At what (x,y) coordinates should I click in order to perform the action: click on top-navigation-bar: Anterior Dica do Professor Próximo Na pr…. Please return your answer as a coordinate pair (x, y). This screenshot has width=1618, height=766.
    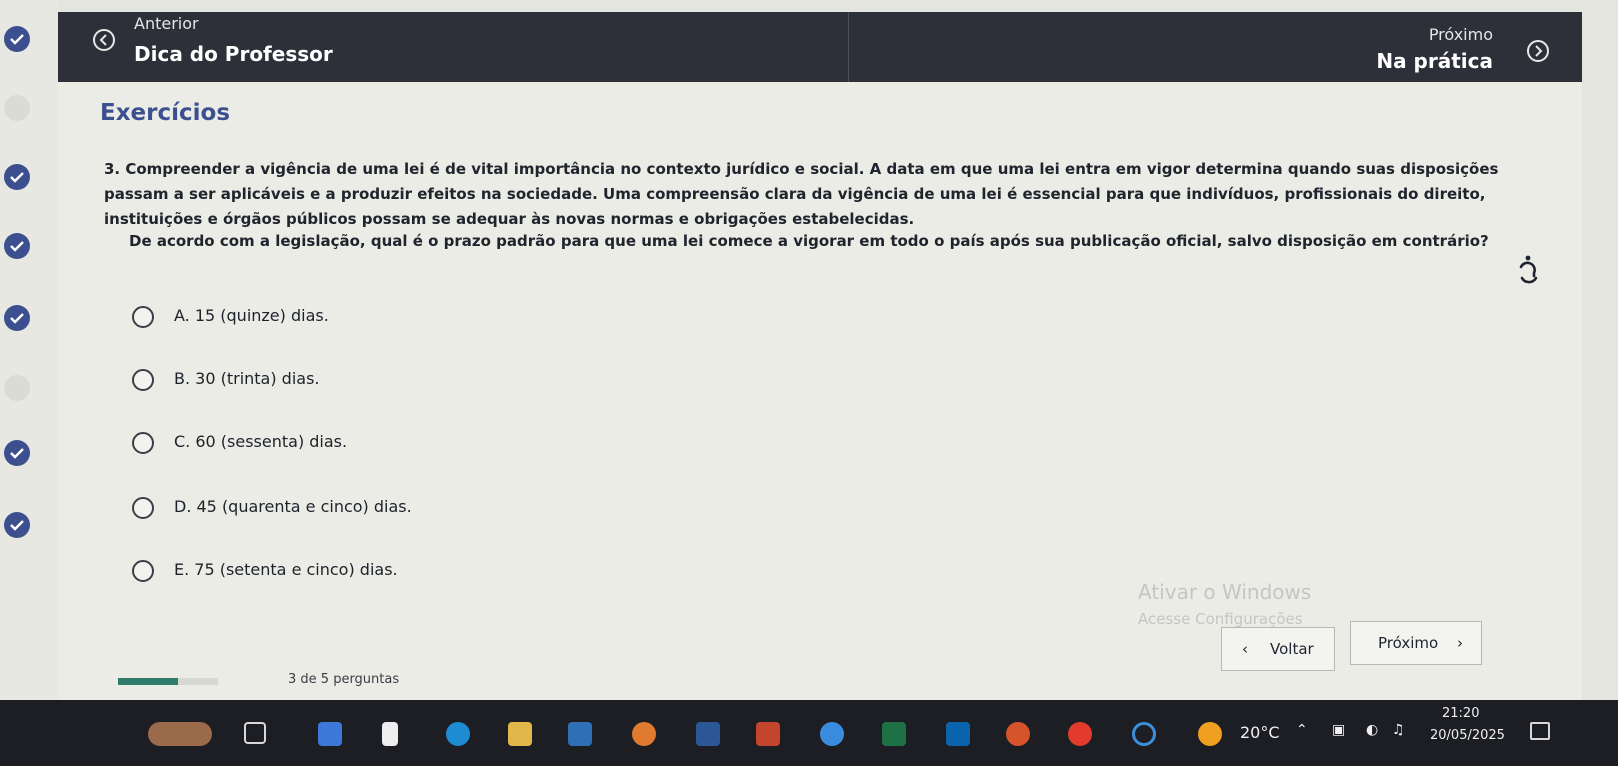
    Looking at the image, I should click on (820, 47).